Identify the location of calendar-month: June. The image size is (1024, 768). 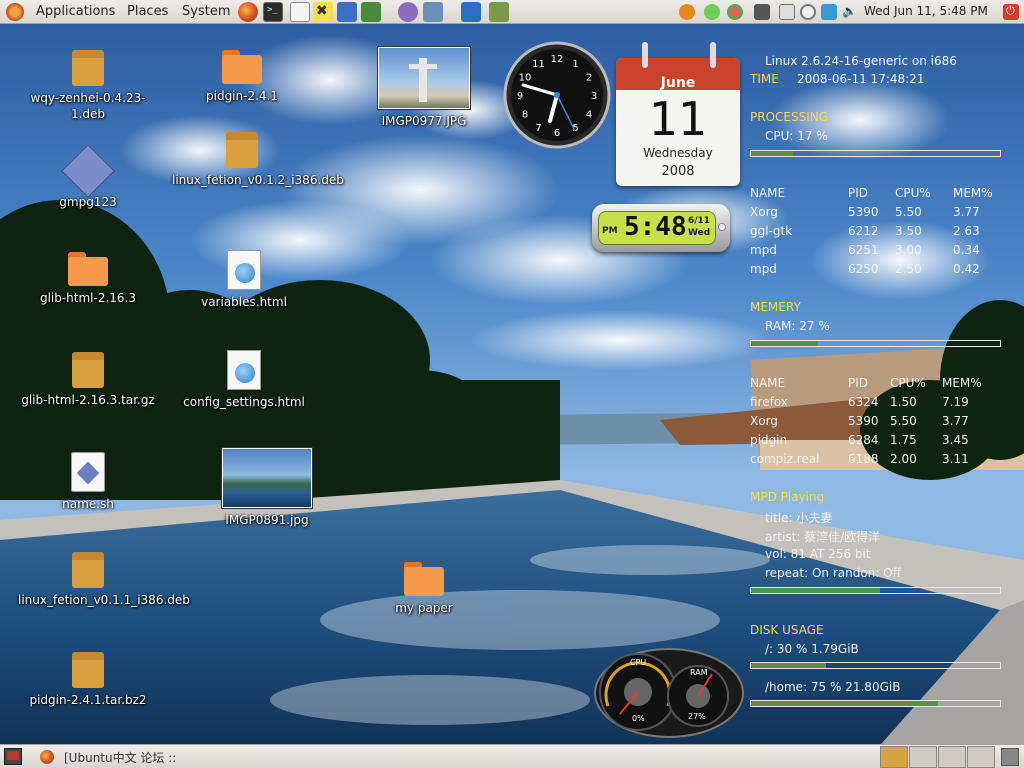
(678, 83).